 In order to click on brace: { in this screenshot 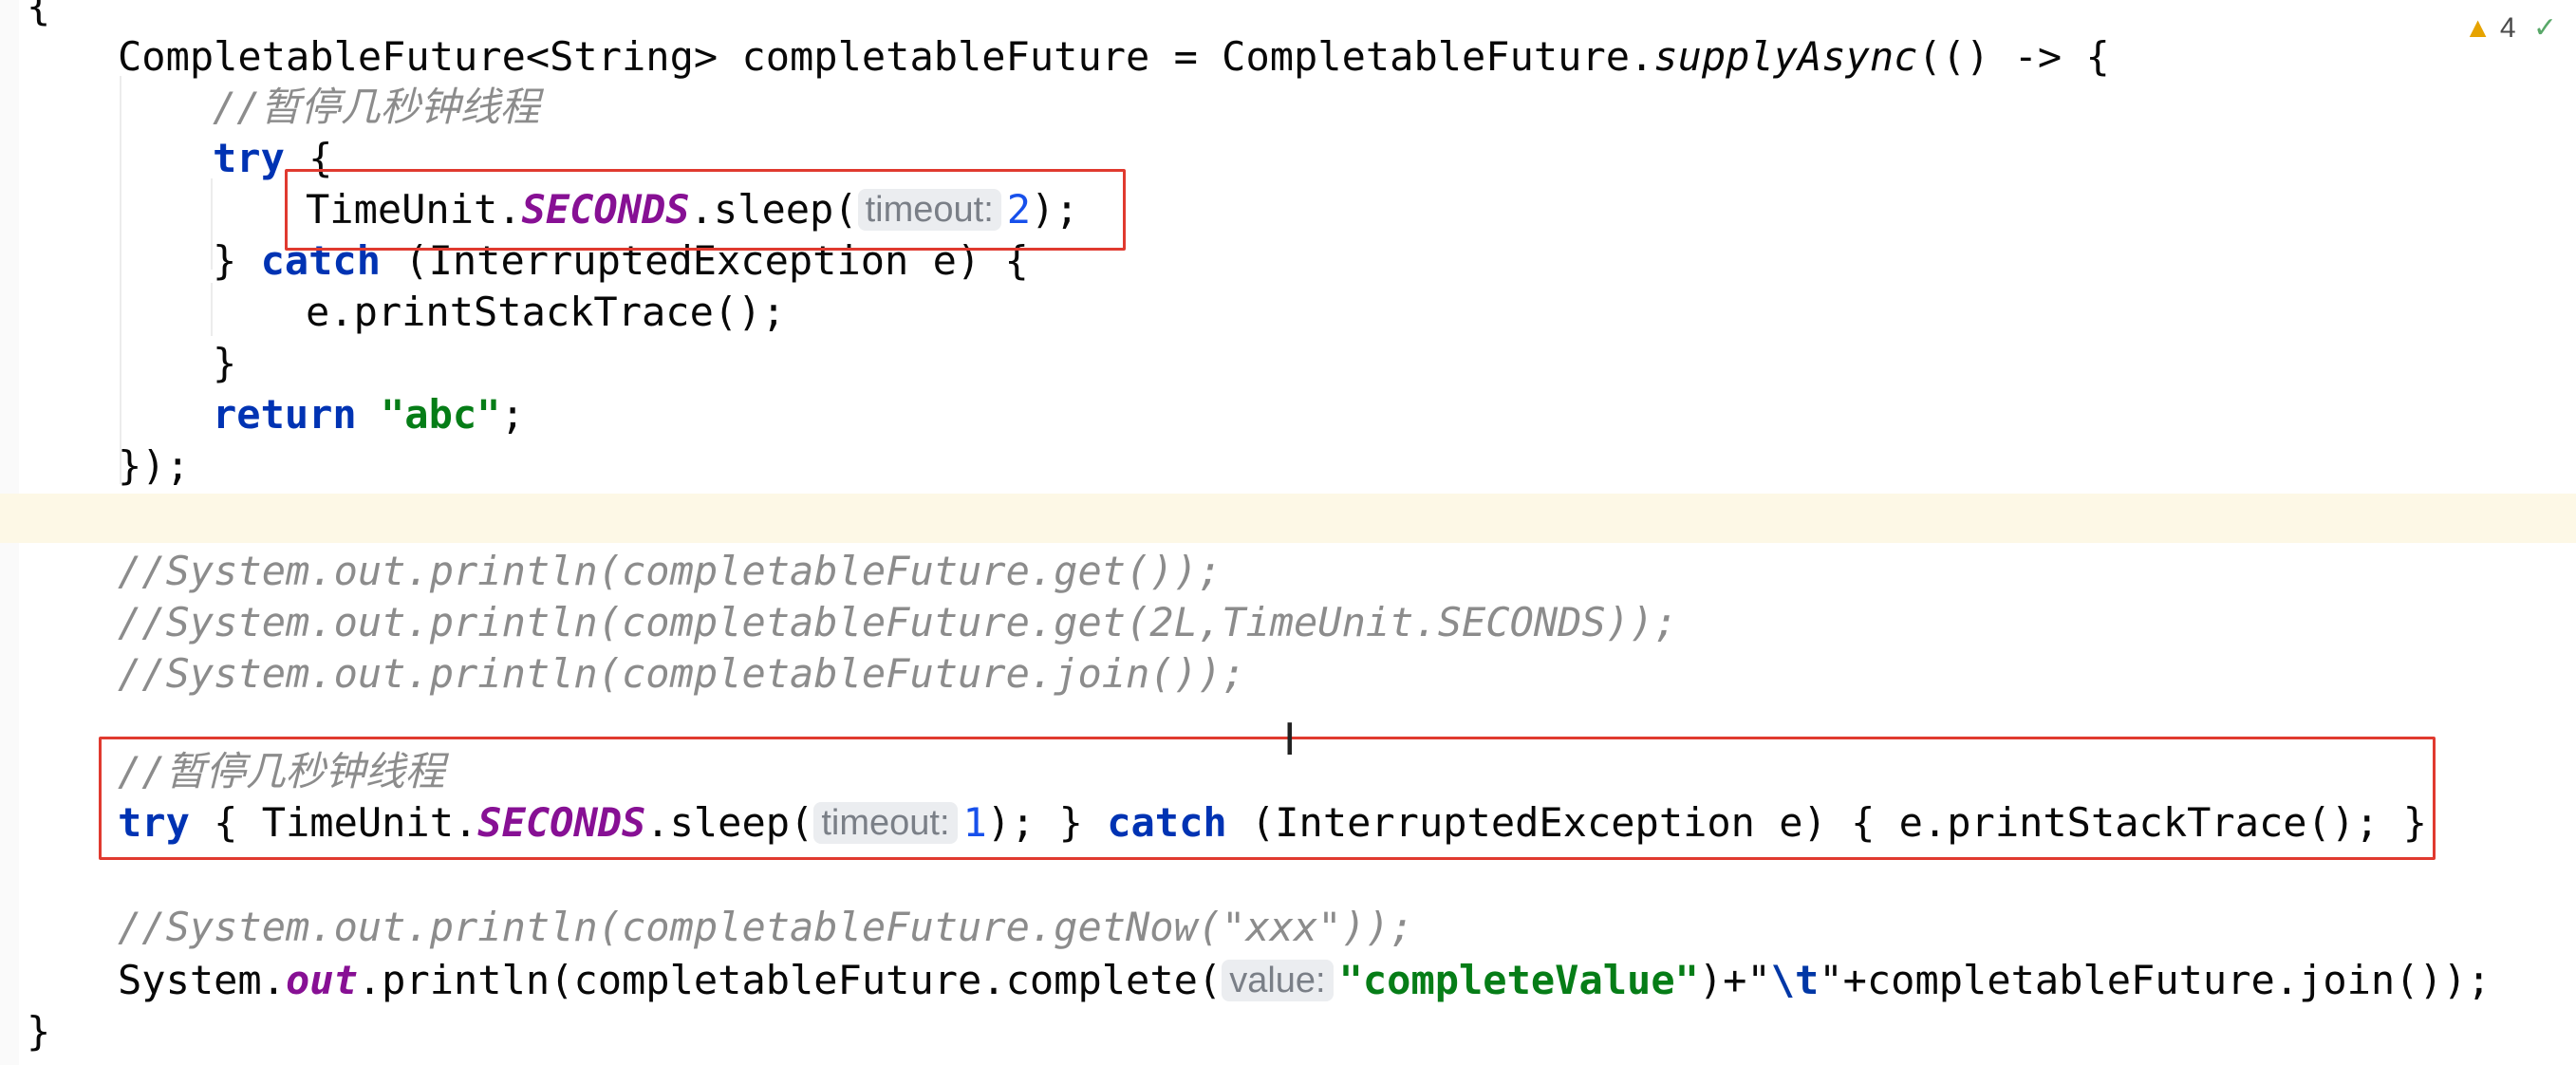, I will do `click(39, 14)`.